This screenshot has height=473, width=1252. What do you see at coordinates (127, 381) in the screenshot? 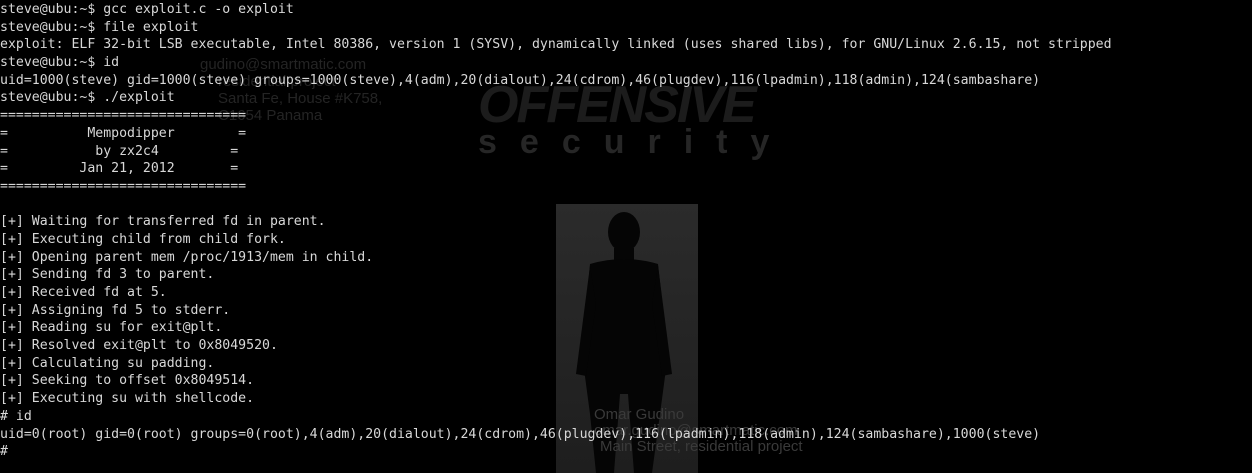
I see `terminal-line: [+] Seeking to offset 0x8049514.` at bounding box center [127, 381].